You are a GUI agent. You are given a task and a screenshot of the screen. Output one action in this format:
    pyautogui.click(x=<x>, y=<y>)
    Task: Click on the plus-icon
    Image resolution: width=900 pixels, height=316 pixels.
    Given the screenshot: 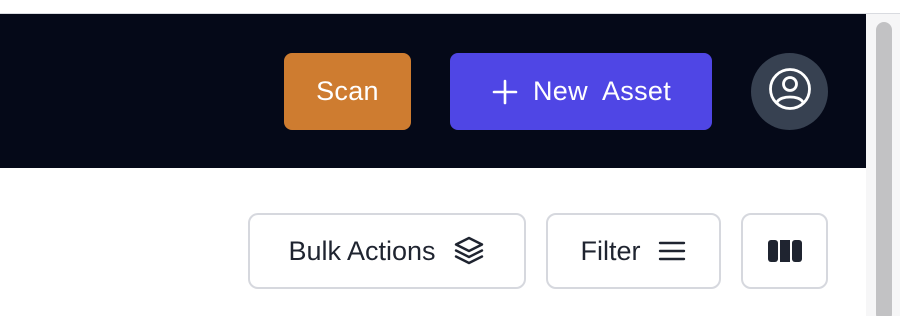 What is the action you would take?
    pyautogui.click(x=505, y=92)
    